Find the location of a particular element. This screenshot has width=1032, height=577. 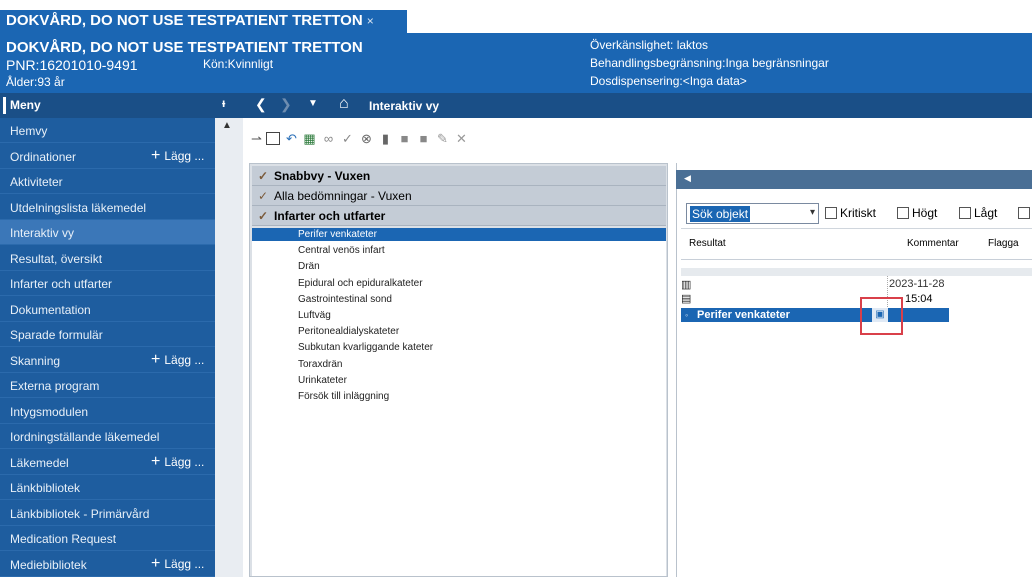

results-divider is located at coordinates (856, 272).